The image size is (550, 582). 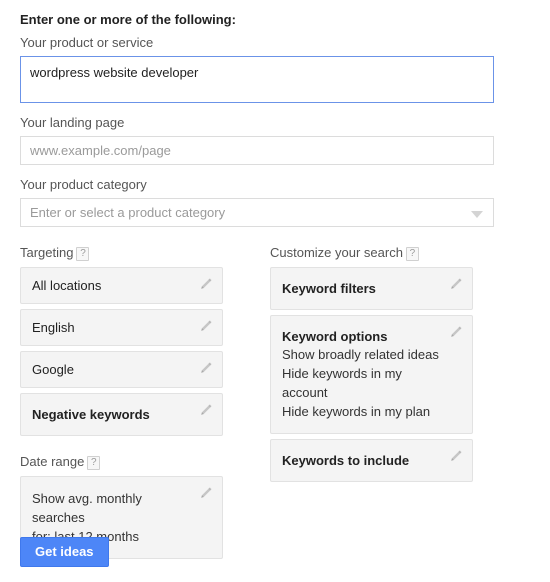 What do you see at coordinates (121, 447) in the screenshot?
I see `column-spacer` at bounding box center [121, 447].